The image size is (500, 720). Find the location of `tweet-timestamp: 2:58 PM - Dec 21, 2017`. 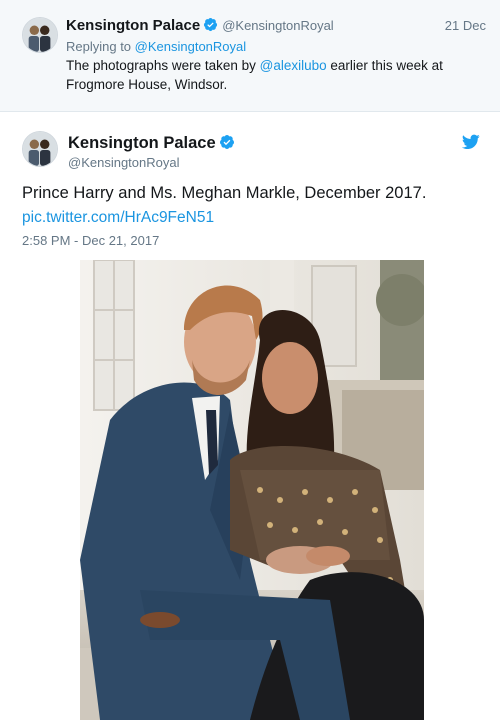

tweet-timestamp: 2:58 PM - Dec 21, 2017 is located at coordinates (90, 240).